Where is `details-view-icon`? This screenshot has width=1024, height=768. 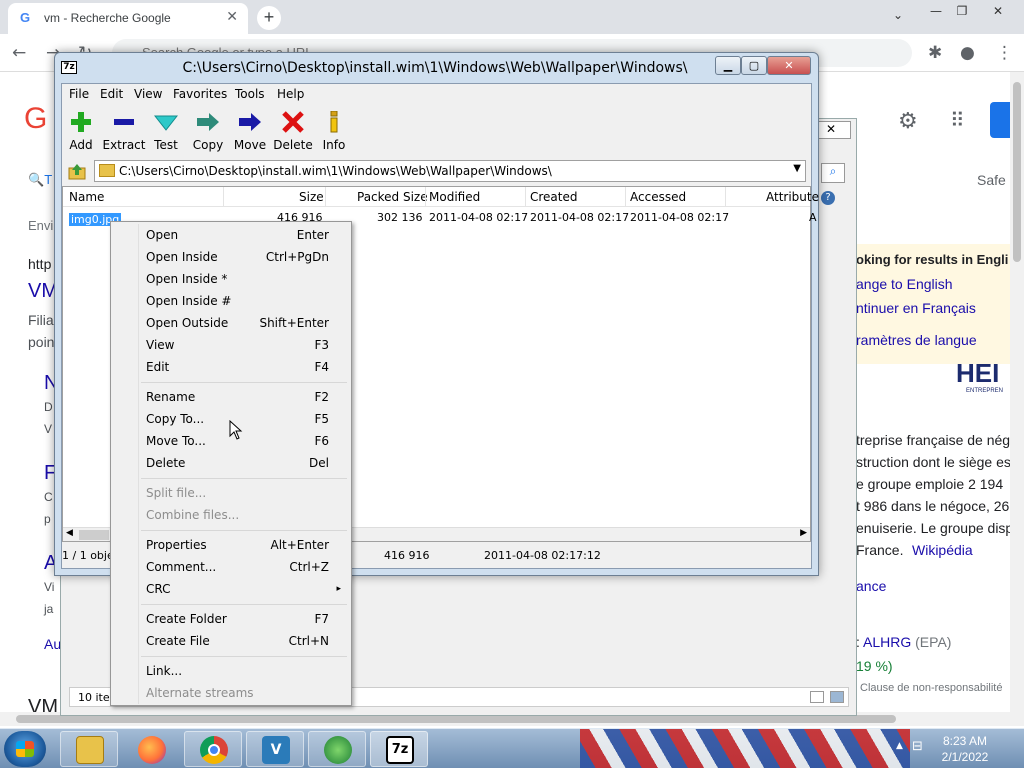
details-view-icon is located at coordinates (817, 697).